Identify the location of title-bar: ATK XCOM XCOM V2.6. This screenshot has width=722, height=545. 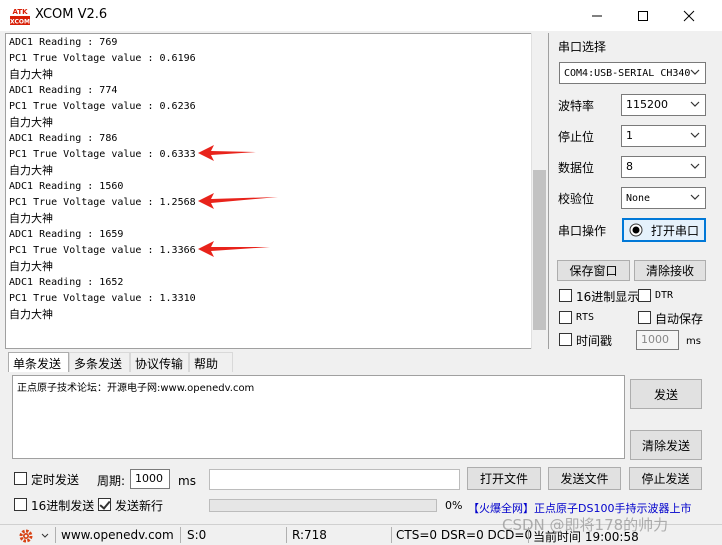
(361, 15).